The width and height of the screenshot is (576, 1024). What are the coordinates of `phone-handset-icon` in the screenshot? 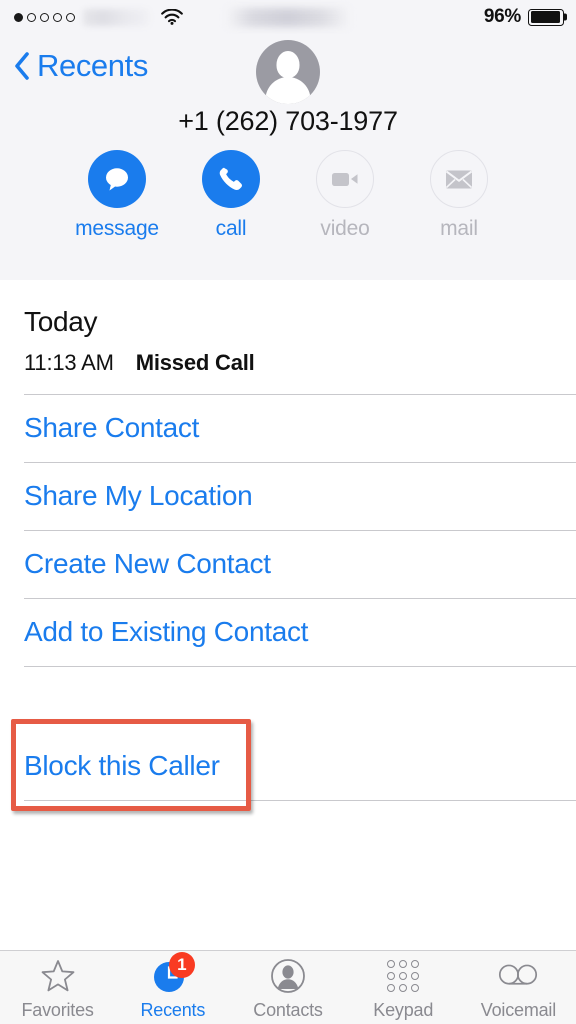 It's located at (231, 179).